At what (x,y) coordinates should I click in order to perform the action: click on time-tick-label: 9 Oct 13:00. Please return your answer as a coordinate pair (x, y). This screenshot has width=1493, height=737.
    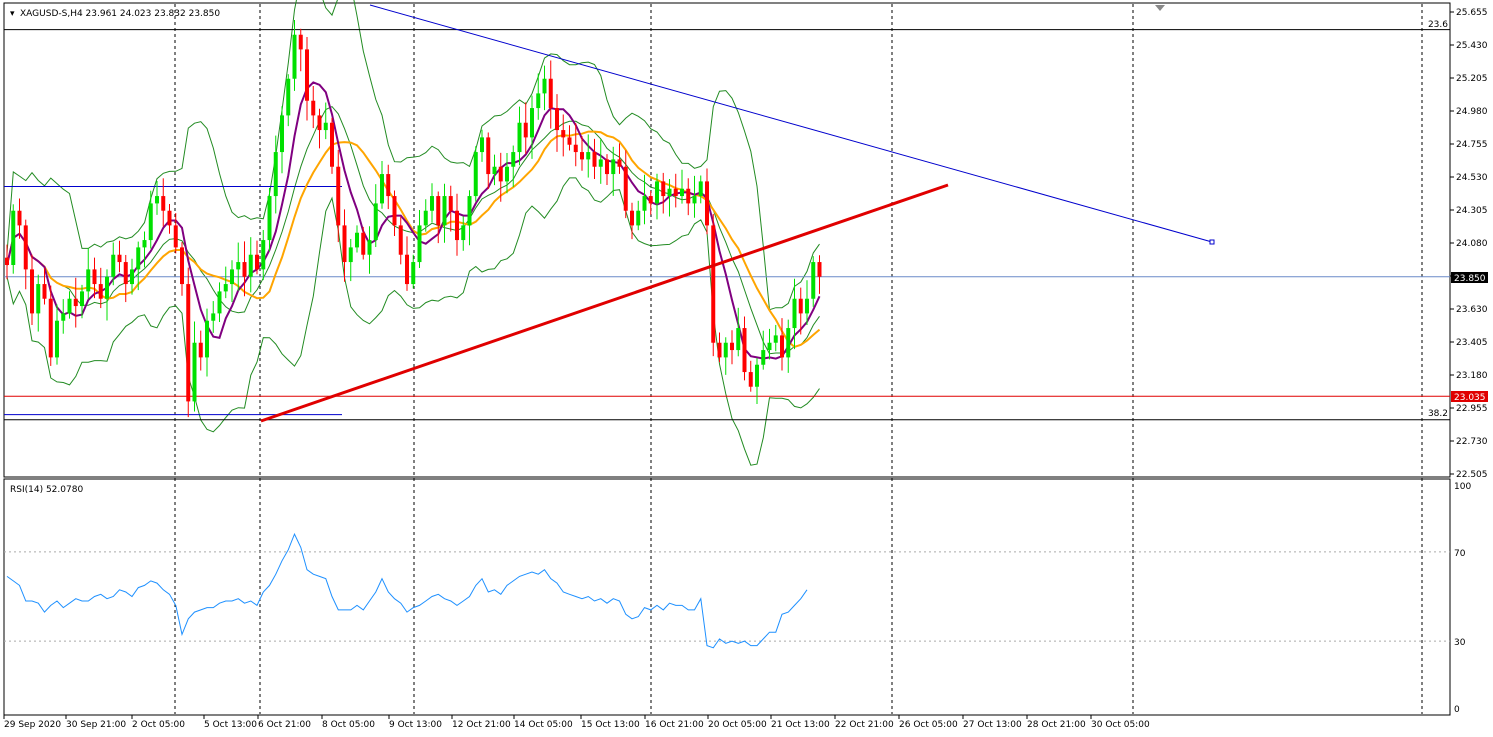
    Looking at the image, I should click on (415, 725).